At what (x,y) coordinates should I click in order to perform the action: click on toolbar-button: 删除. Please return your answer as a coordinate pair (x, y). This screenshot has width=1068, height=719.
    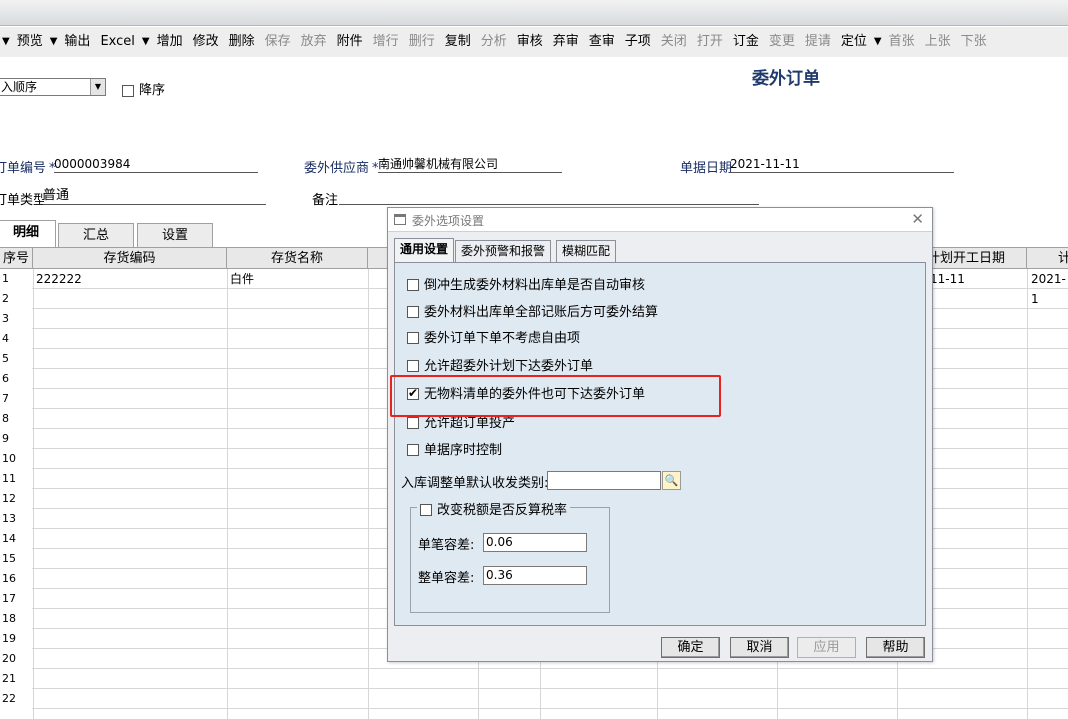
    Looking at the image, I should click on (242, 42).